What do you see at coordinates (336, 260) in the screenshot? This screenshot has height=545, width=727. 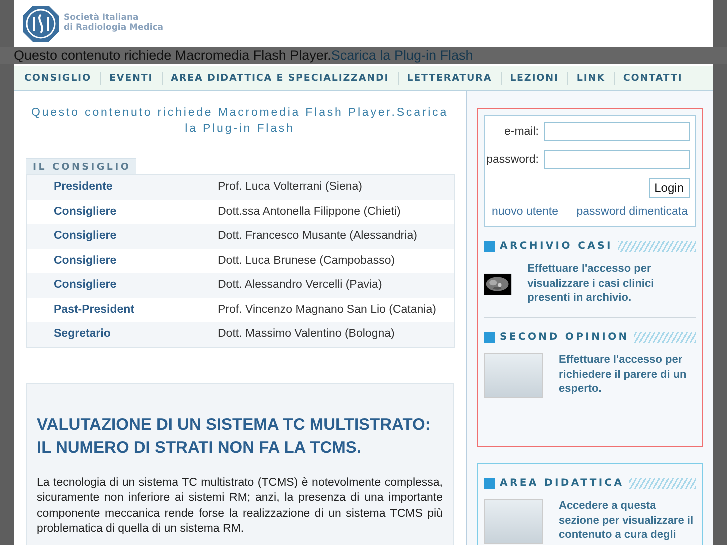 I see `member-cell: Dott. Luca Brunese (Campobasso)` at bounding box center [336, 260].